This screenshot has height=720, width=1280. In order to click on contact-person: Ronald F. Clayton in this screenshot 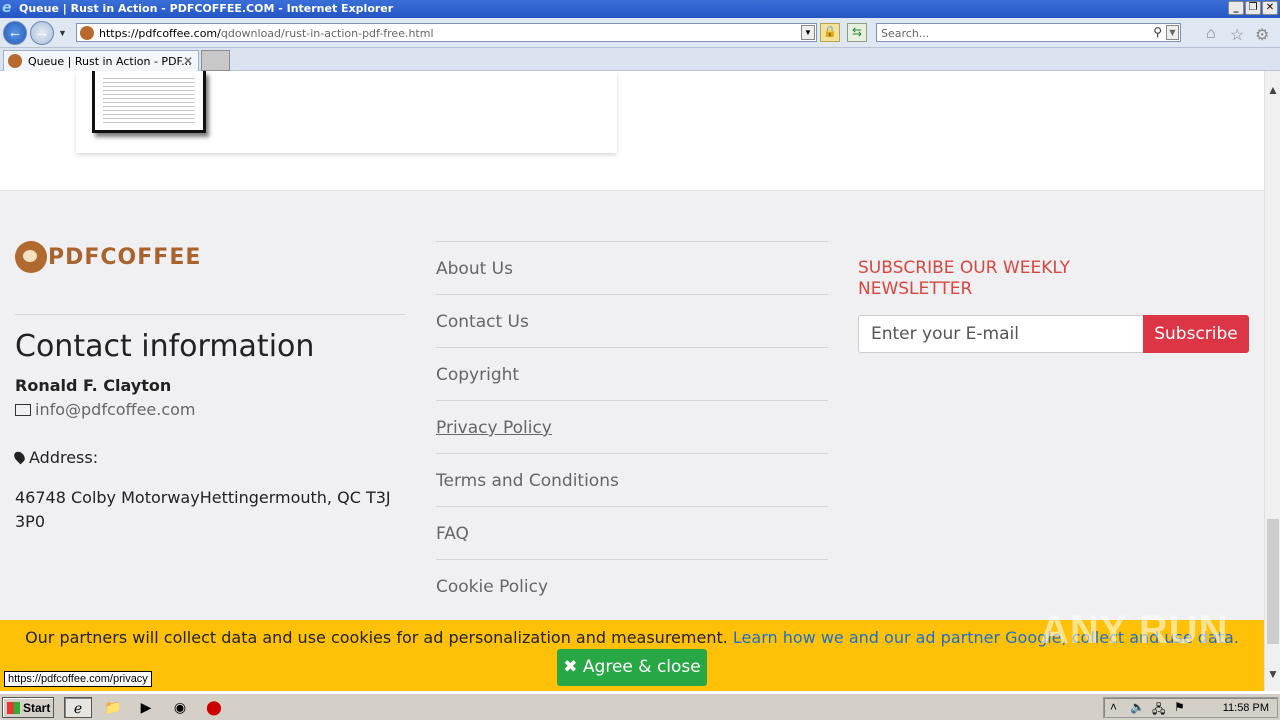, I will do `click(93, 385)`.